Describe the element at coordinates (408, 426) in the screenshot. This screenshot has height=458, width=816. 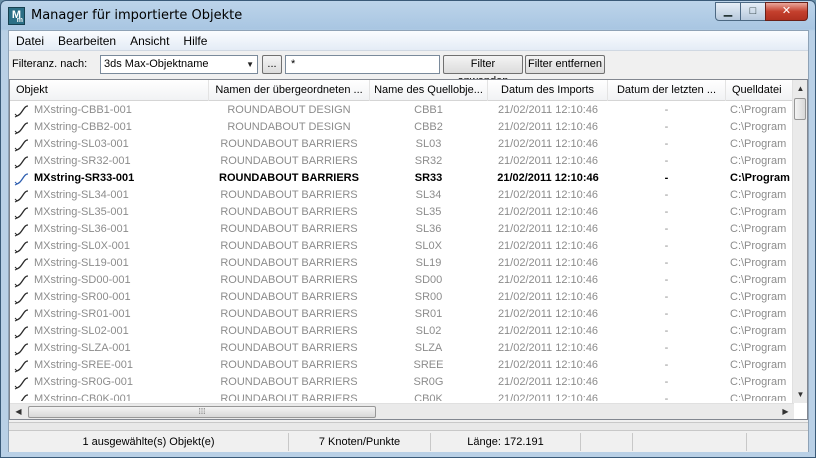
I see `panel-separator` at that location.